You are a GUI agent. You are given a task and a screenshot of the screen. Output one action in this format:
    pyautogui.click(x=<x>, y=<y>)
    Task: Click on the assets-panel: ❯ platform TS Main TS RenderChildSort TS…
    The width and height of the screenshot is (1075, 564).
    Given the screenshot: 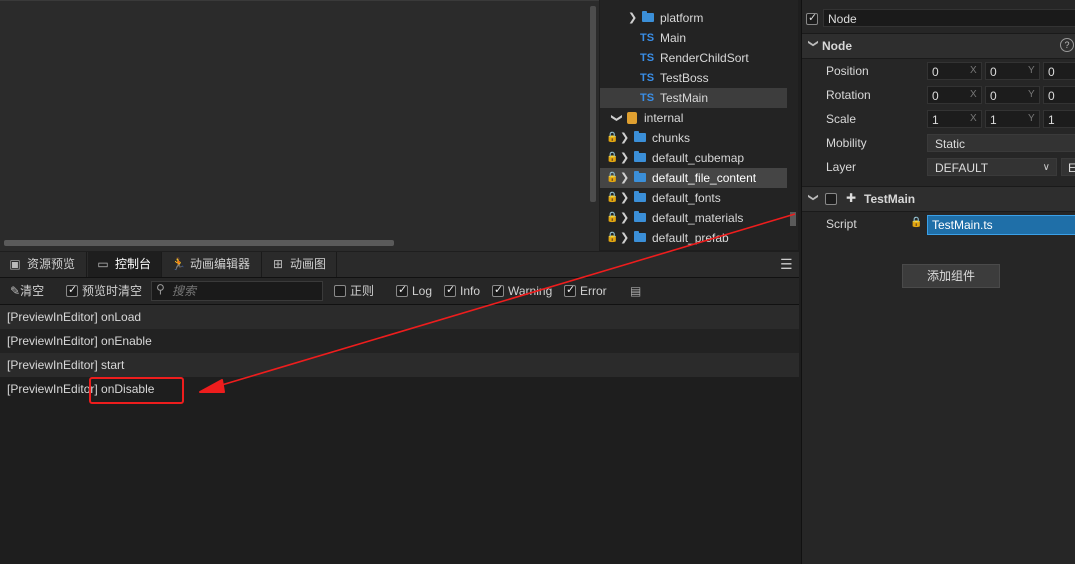 What is the action you would take?
    pyautogui.click(x=699, y=125)
    